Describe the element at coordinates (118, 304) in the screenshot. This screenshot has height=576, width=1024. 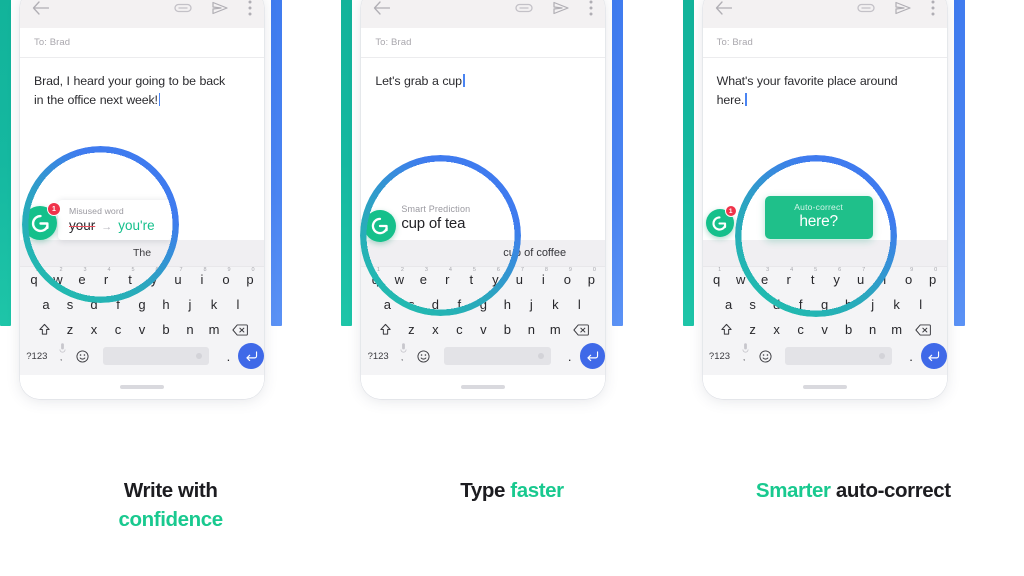
I see `key-f: f` at that location.